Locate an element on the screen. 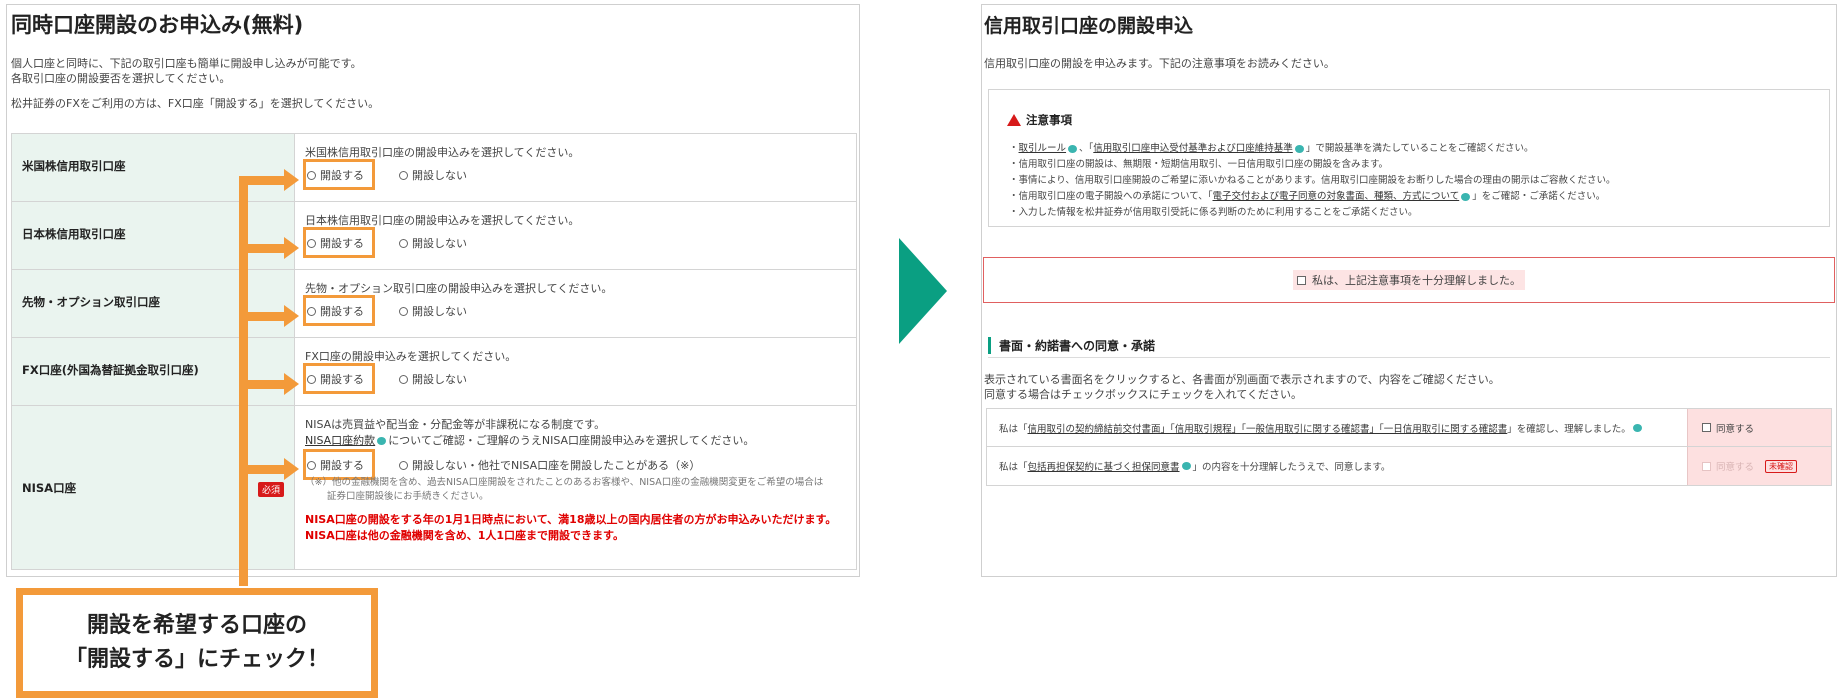 The height and width of the screenshot is (698, 1840). intro-text-3: 松井証券のFXをご利用の方は、FX口座「開設する」を選択してください。 is located at coordinates (195, 103).